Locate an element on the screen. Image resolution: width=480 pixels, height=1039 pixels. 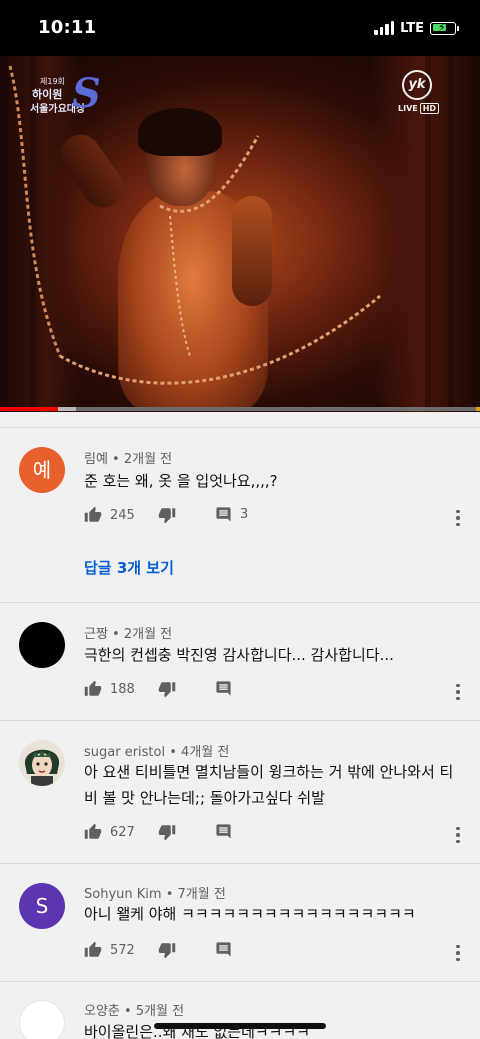
like-count: 188 is located at coordinates (122, 689).